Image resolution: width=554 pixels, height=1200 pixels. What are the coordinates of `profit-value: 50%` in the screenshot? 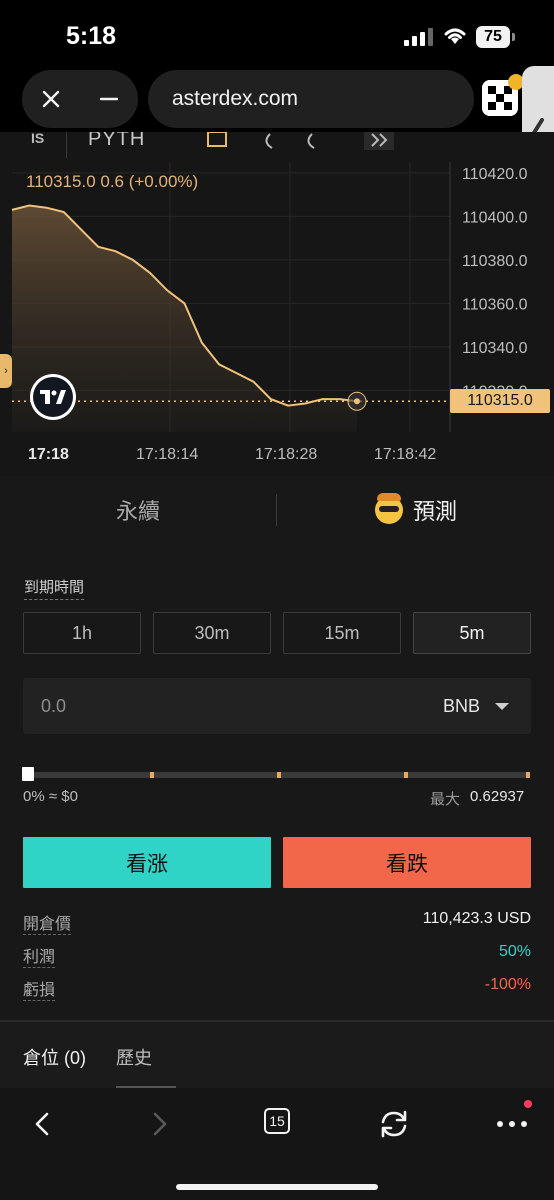 It's located at (514, 951).